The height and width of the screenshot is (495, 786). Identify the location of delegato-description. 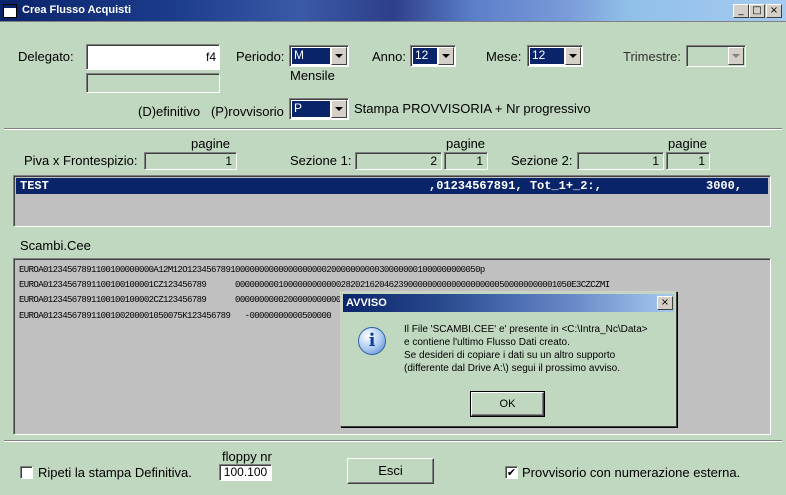
(153, 83).